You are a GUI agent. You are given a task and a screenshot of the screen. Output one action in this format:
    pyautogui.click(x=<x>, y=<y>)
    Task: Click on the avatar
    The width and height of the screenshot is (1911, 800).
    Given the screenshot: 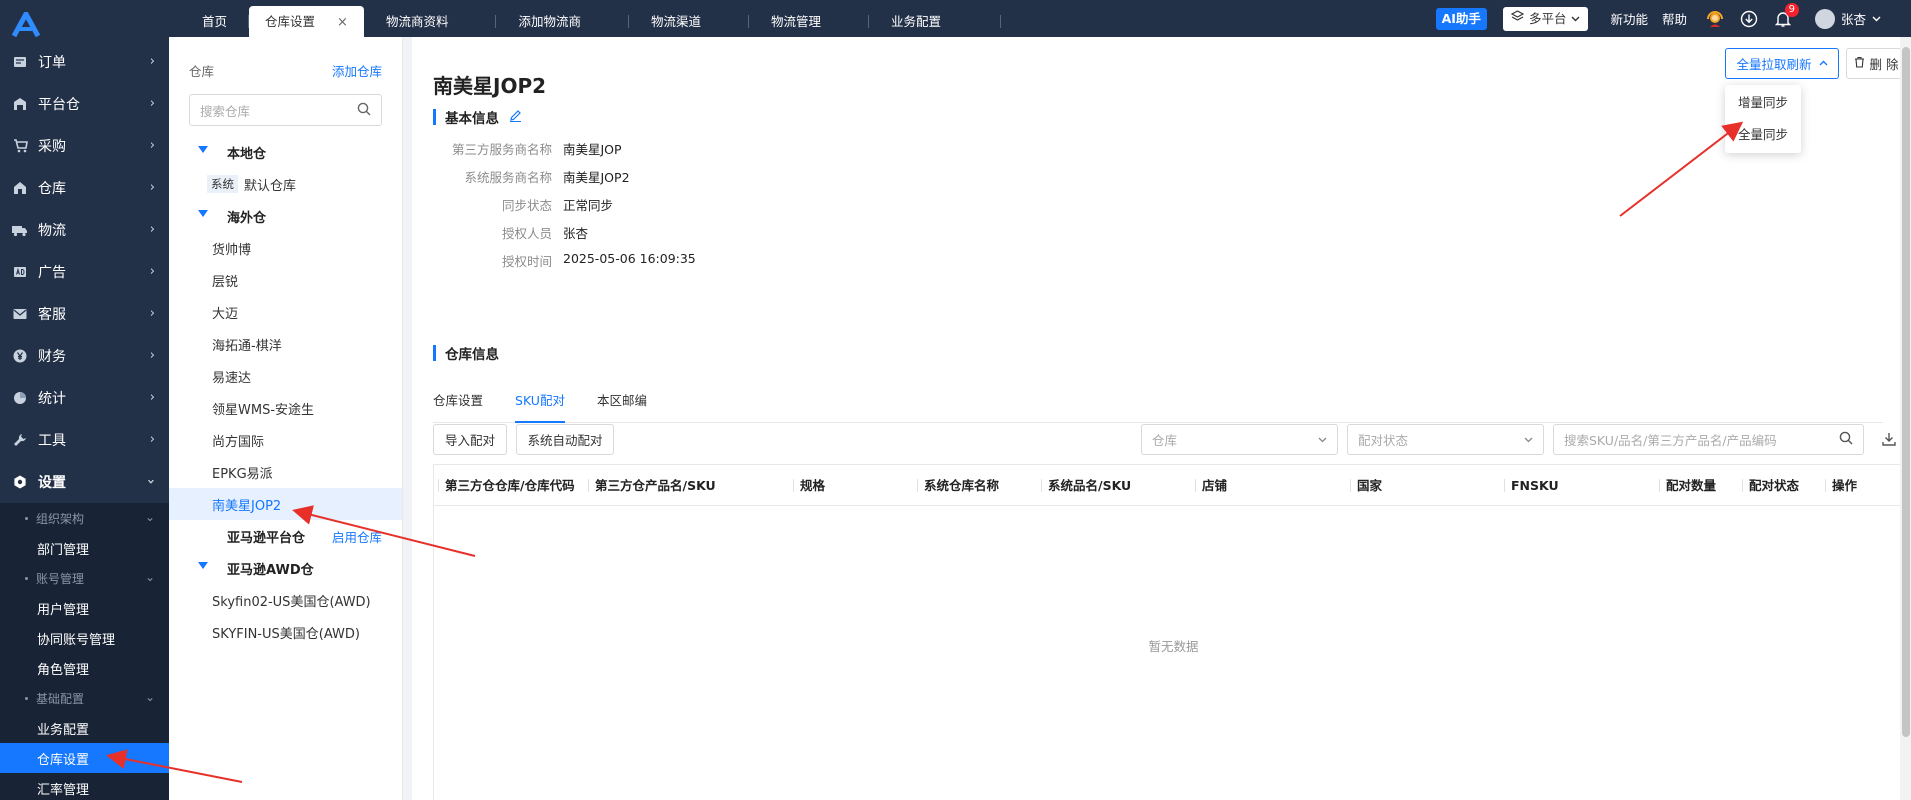 What is the action you would take?
    pyautogui.click(x=1824, y=18)
    